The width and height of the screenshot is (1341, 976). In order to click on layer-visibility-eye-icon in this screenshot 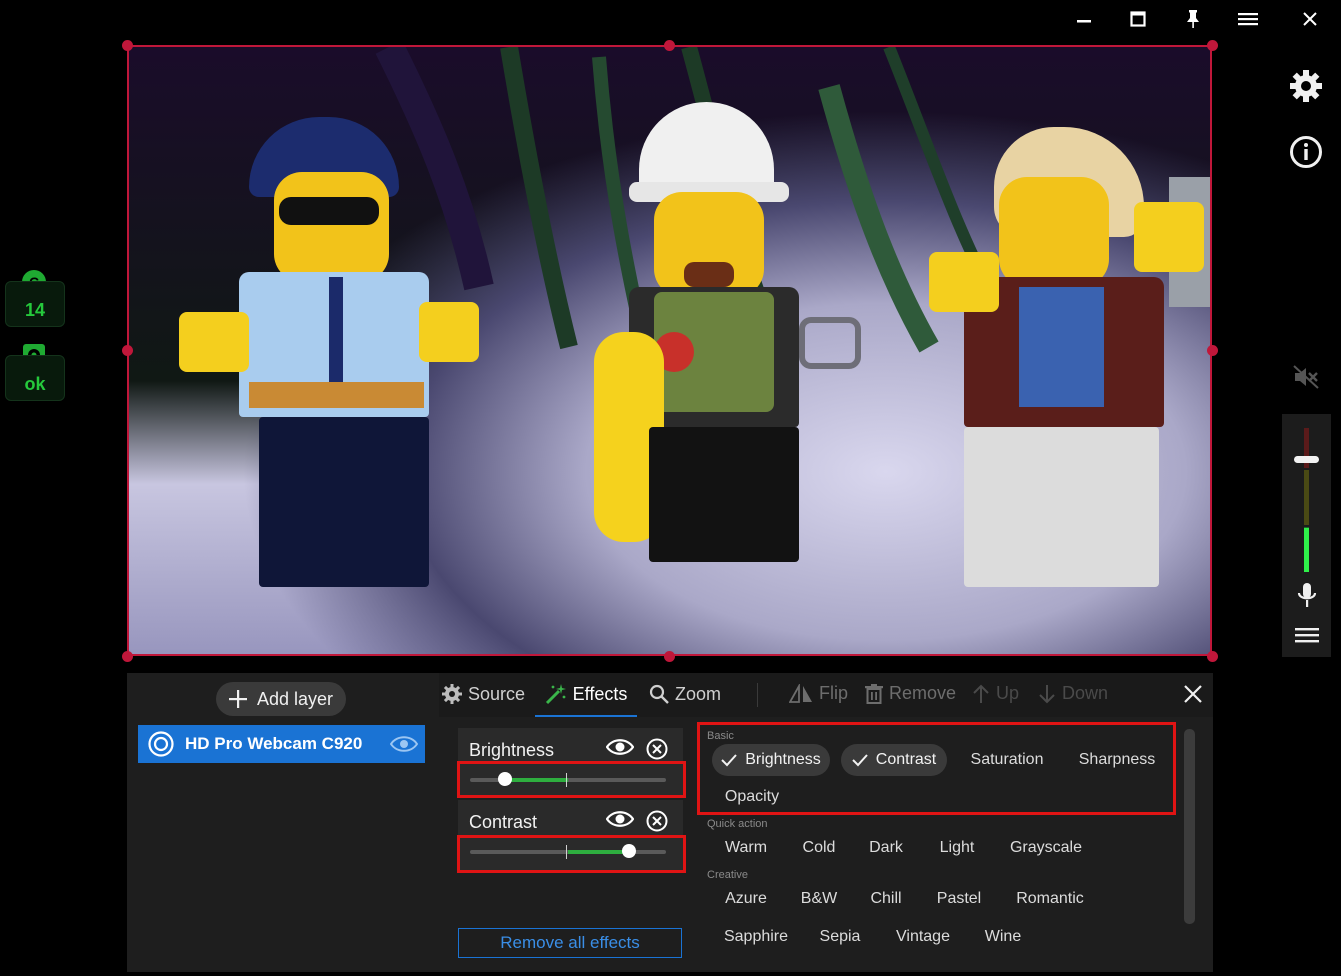, I will do `click(404, 744)`.